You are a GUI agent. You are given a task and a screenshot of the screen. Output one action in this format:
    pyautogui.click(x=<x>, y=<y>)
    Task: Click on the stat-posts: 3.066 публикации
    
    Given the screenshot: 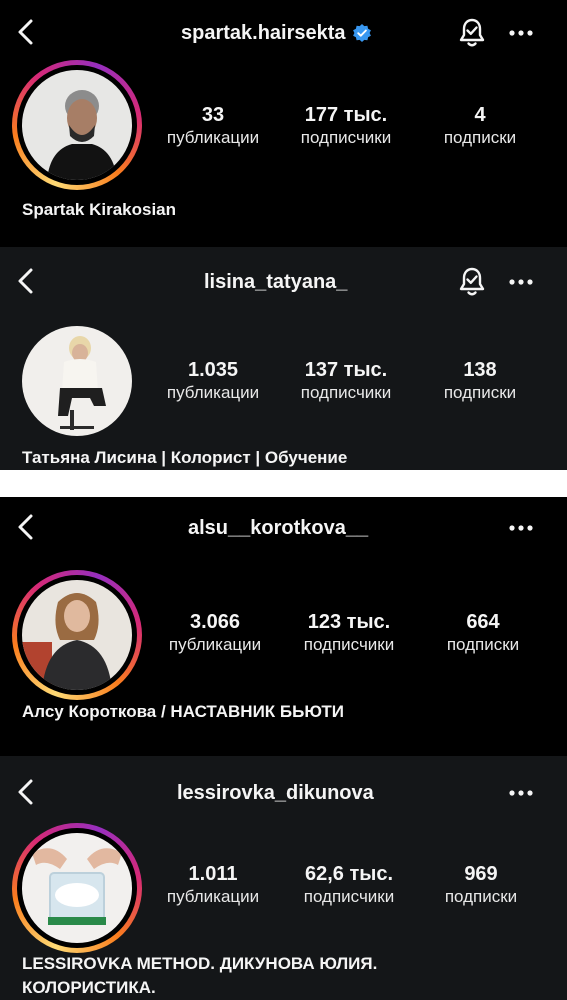 What is the action you would take?
    pyautogui.click(x=215, y=633)
    